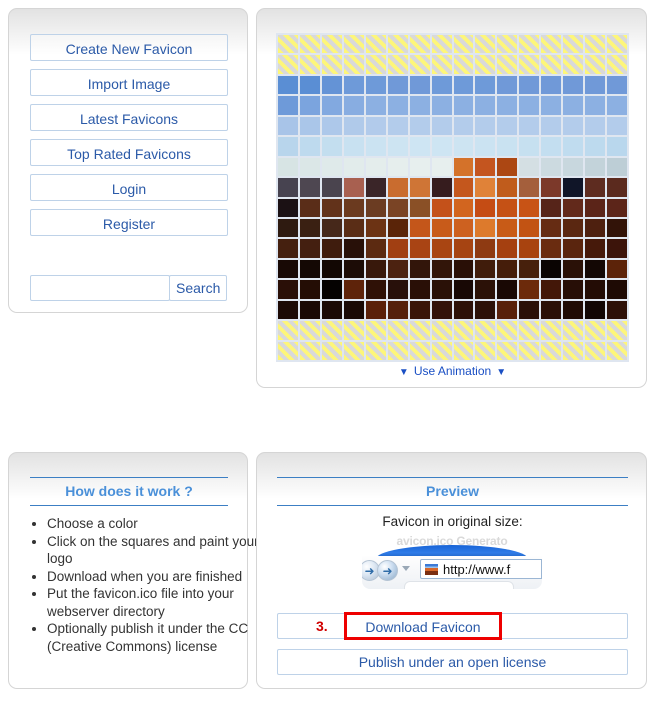 This screenshot has width=655, height=709. Describe the element at coordinates (129, 47) in the screenshot. I see `sidebar-item-create-new-favicon: Create New Favicon` at that location.